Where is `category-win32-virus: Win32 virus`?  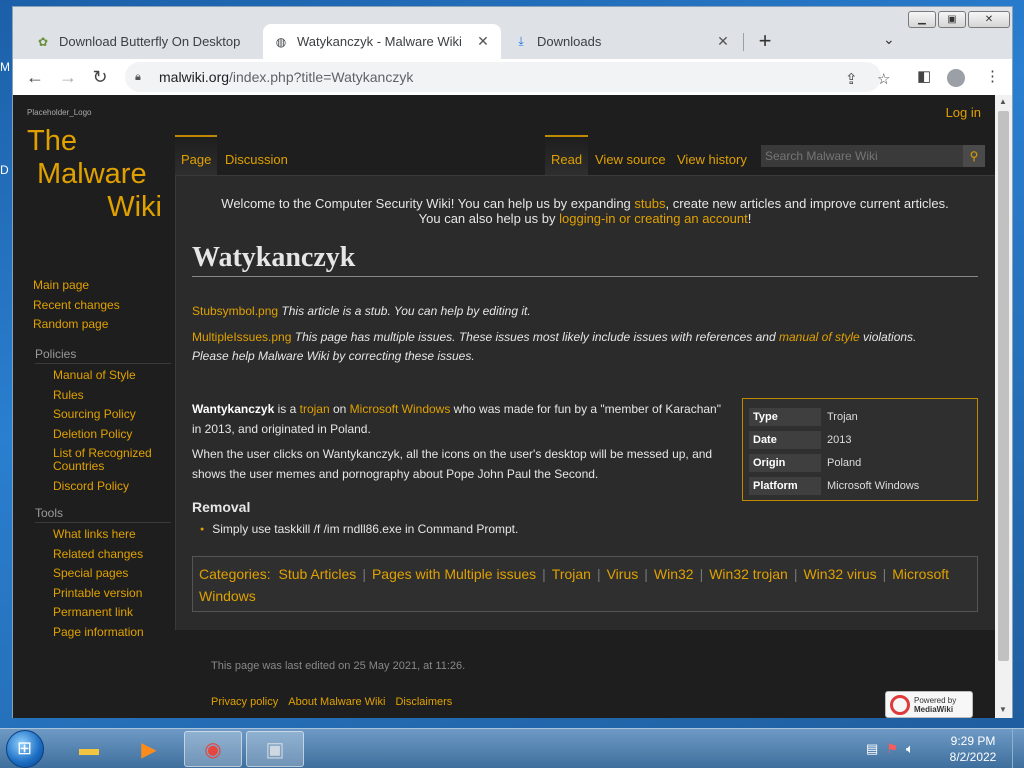 category-win32-virus: Win32 virus is located at coordinates (839, 574).